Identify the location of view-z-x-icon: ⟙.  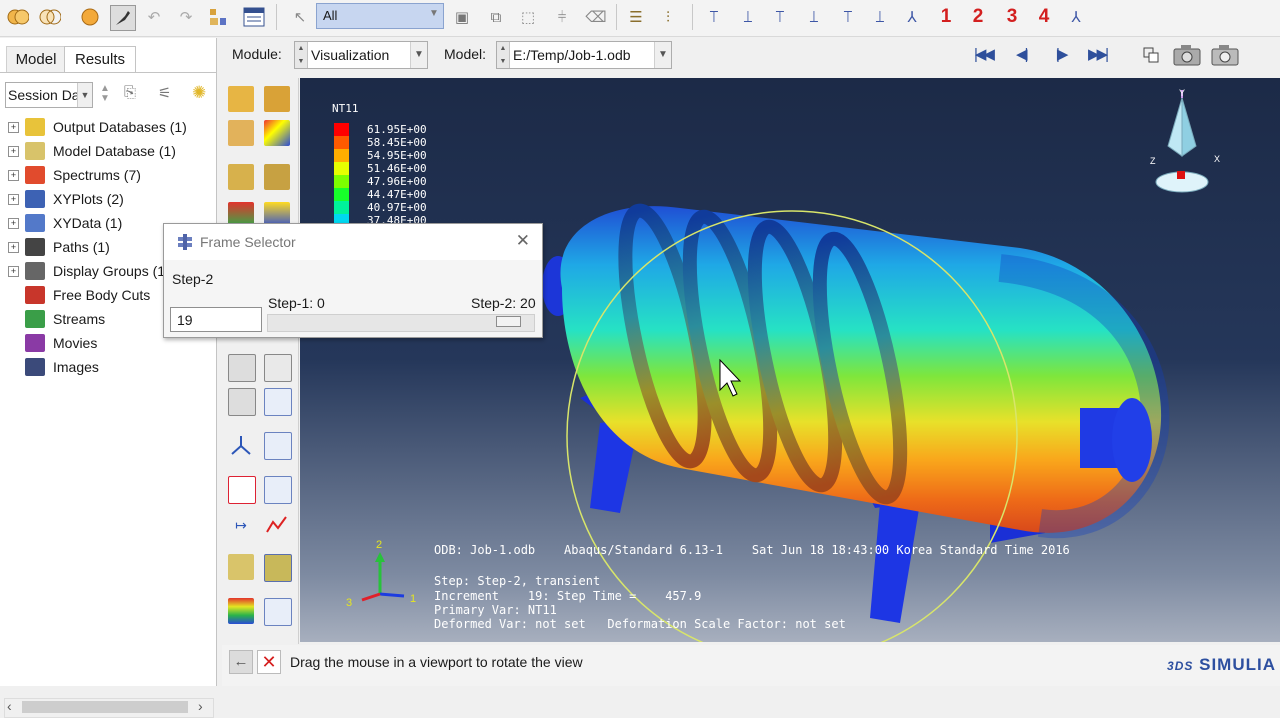
(780, 17).